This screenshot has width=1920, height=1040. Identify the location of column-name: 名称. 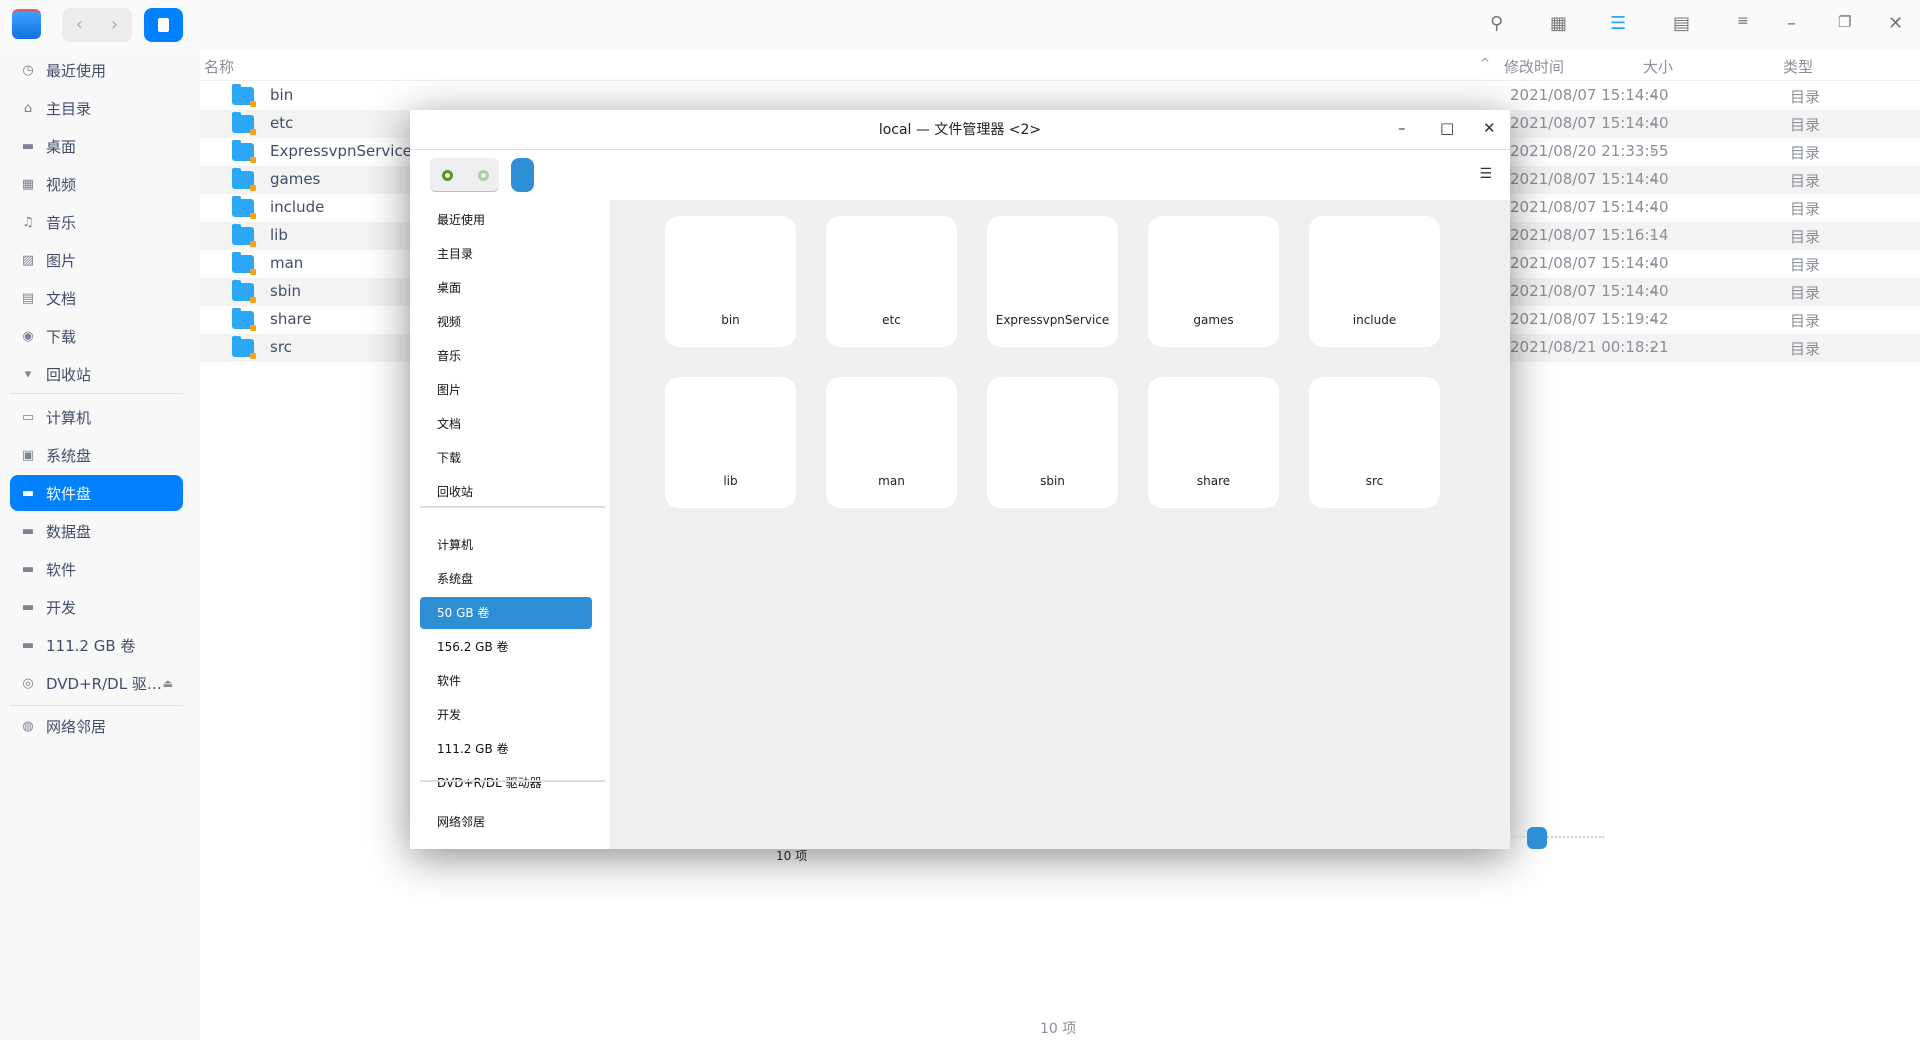
(219, 66).